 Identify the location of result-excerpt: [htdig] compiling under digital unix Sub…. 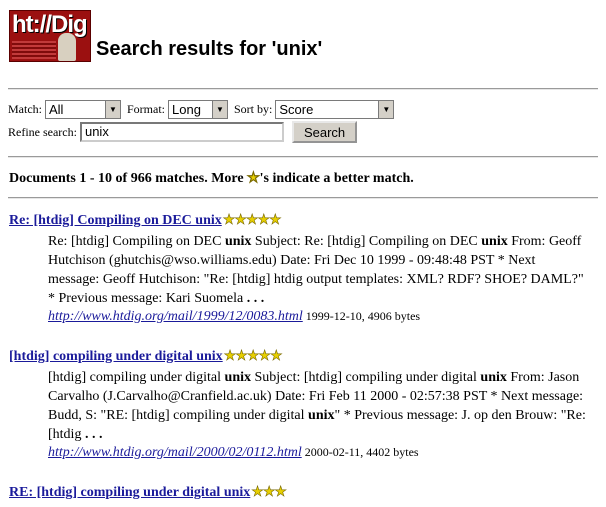
(318, 406).